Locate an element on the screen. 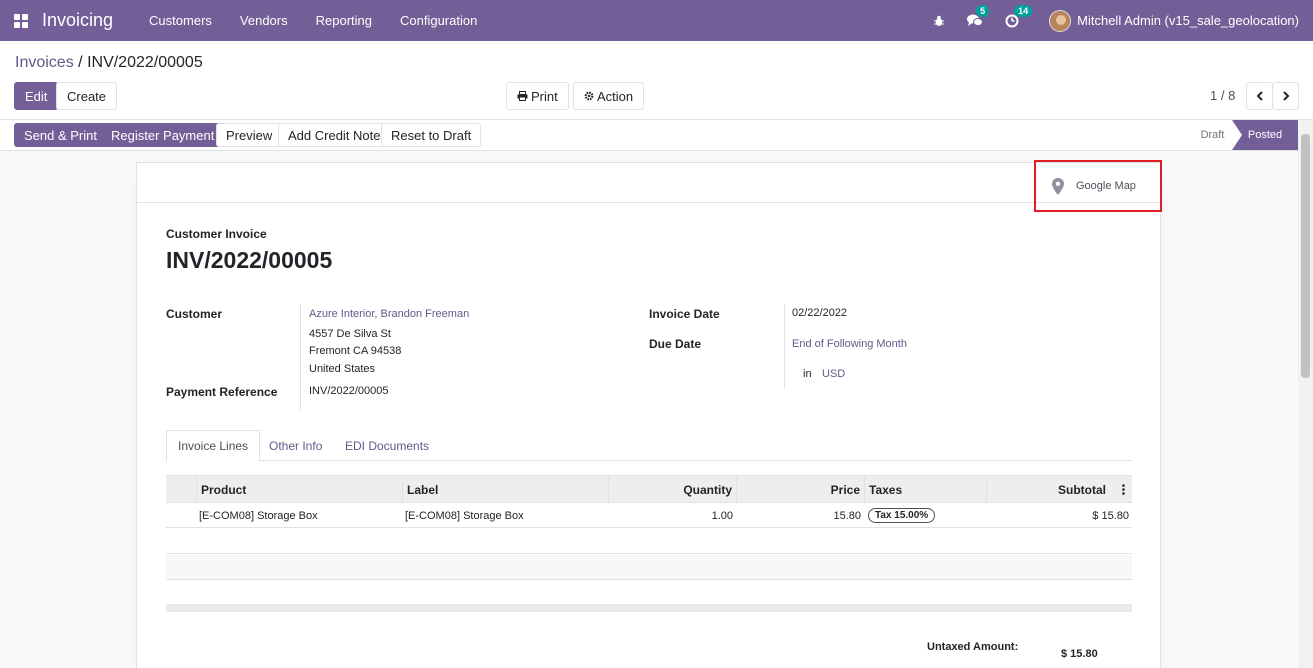 This screenshot has width=1313, height=668. action-label: Action is located at coordinates (615, 96).